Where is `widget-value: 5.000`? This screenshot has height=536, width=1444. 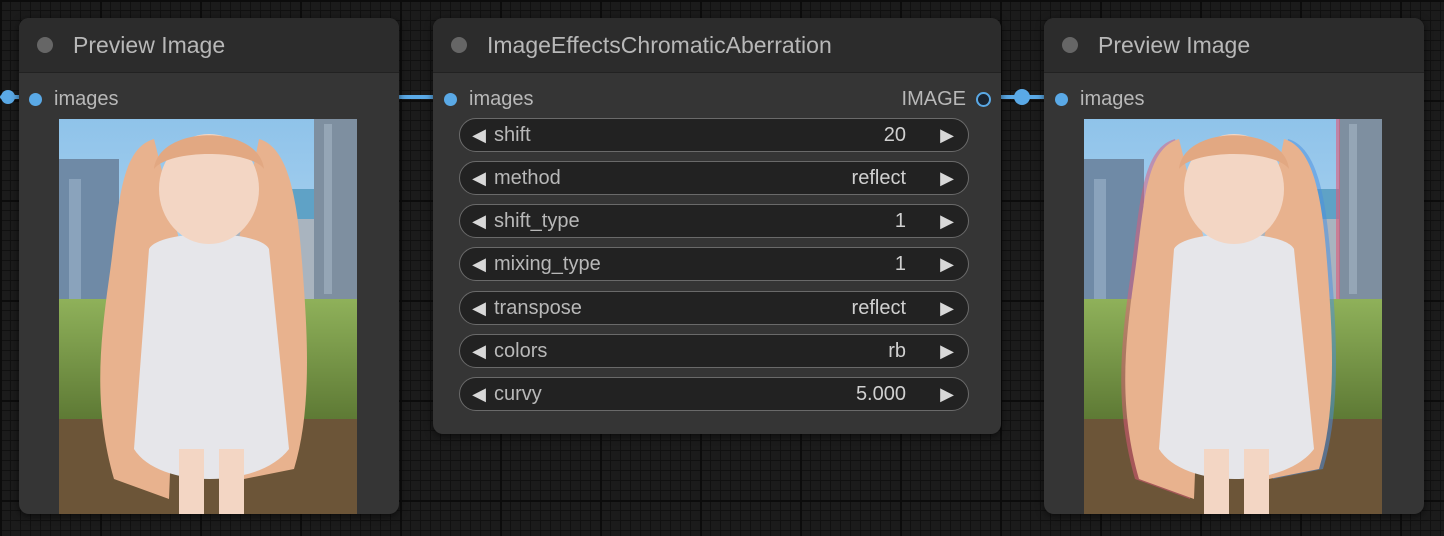 widget-value: 5.000 is located at coordinates (881, 394).